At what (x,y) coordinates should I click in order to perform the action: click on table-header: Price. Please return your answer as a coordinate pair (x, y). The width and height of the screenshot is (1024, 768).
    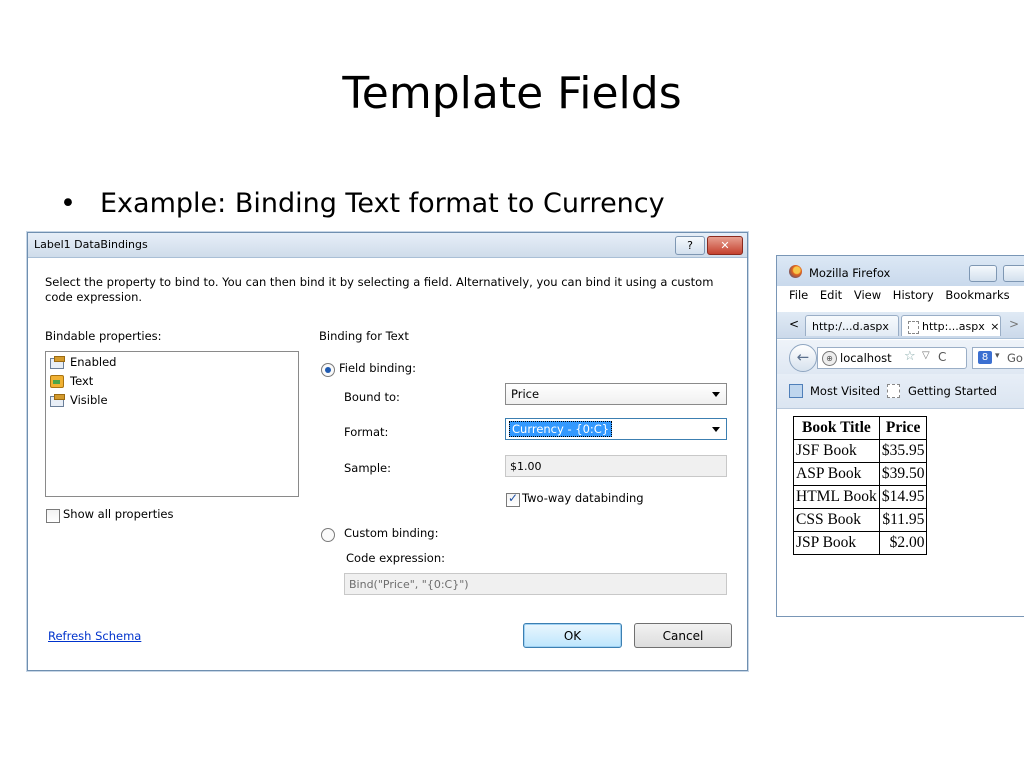
    Looking at the image, I should click on (903, 428).